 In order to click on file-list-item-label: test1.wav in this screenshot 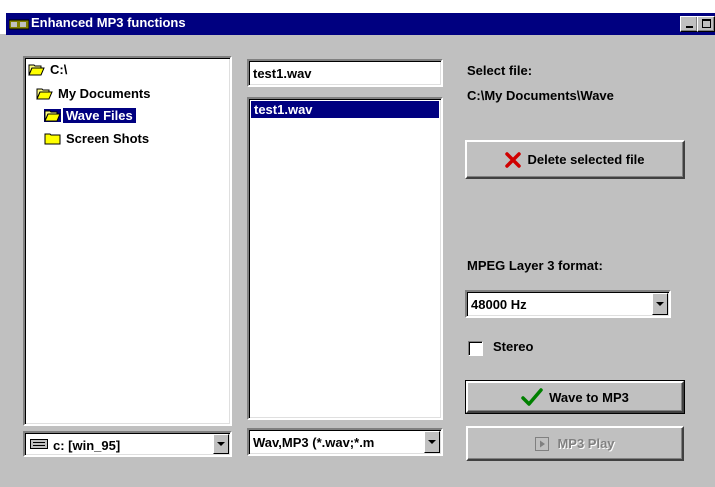, I will do `click(283, 109)`.